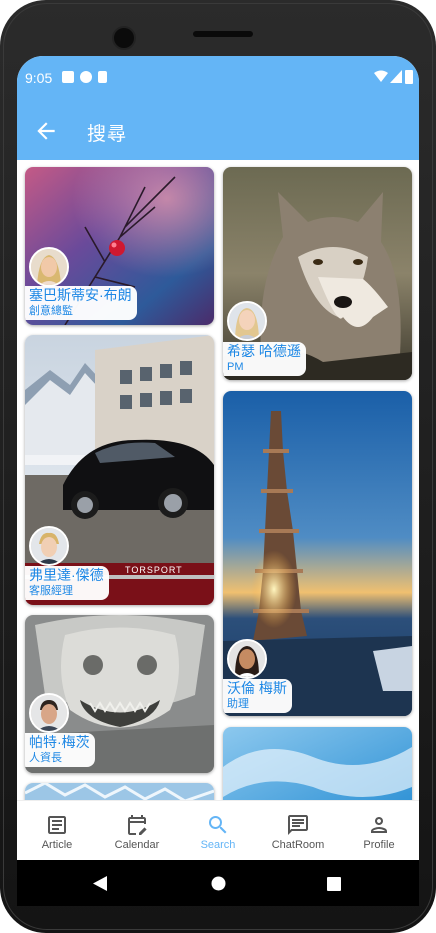 This screenshot has width=436, height=933. Describe the element at coordinates (264, 351) in the screenshot. I see `person-name: 希瑟 哈德遜` at that location.